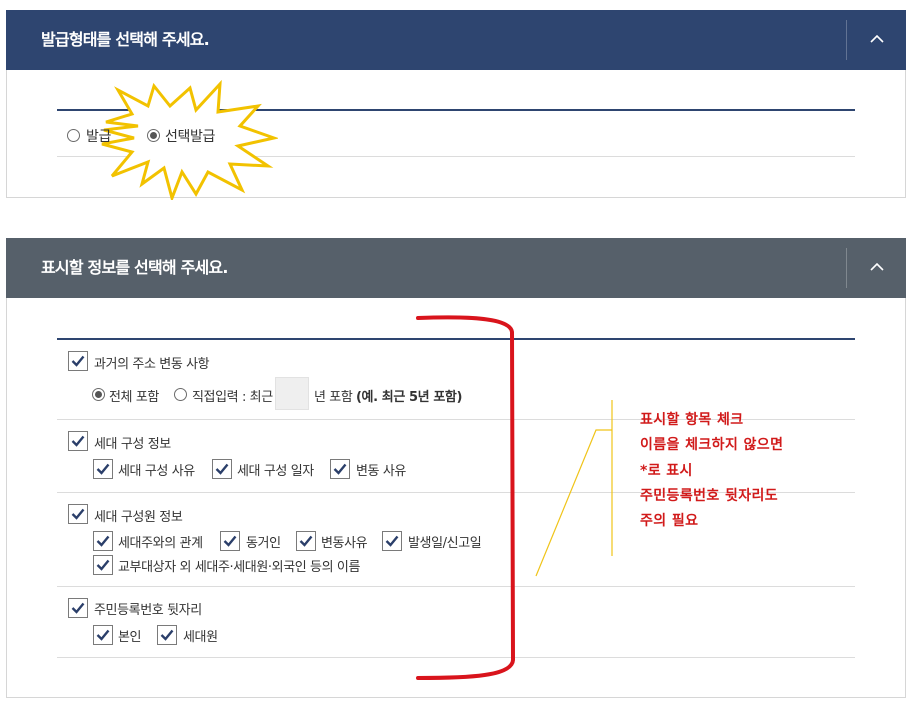  I want to click on issue-type-title: 발급형태를 선택해 주세요., so click(125, 39).